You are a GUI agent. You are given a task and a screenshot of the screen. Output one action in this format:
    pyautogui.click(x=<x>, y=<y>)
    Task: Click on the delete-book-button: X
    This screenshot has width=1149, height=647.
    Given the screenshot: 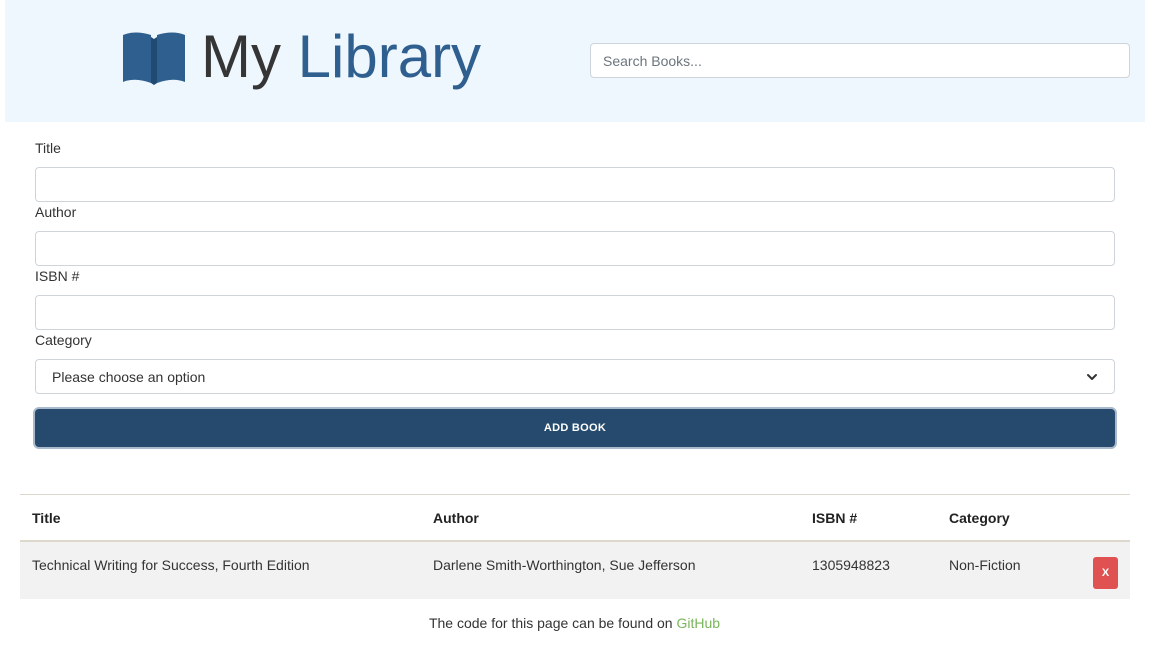 What is the action you would take?
    pyautogui.click(x=1105, y=573)
    